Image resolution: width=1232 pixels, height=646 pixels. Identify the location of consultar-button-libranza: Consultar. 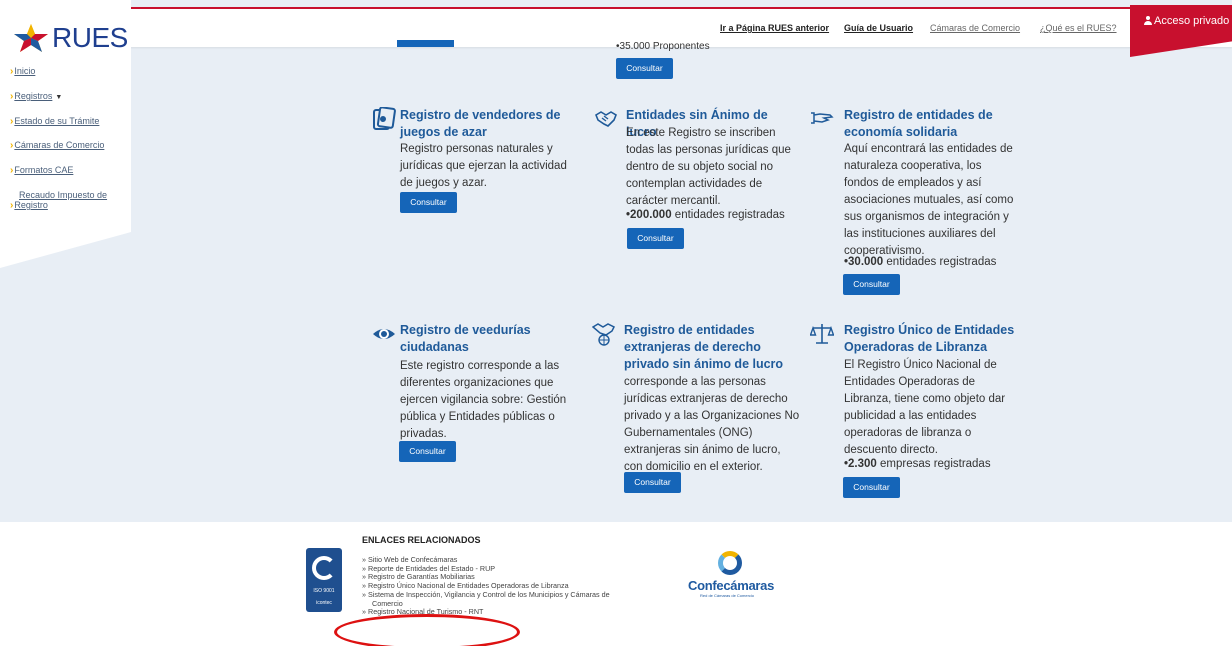
(871, 487).